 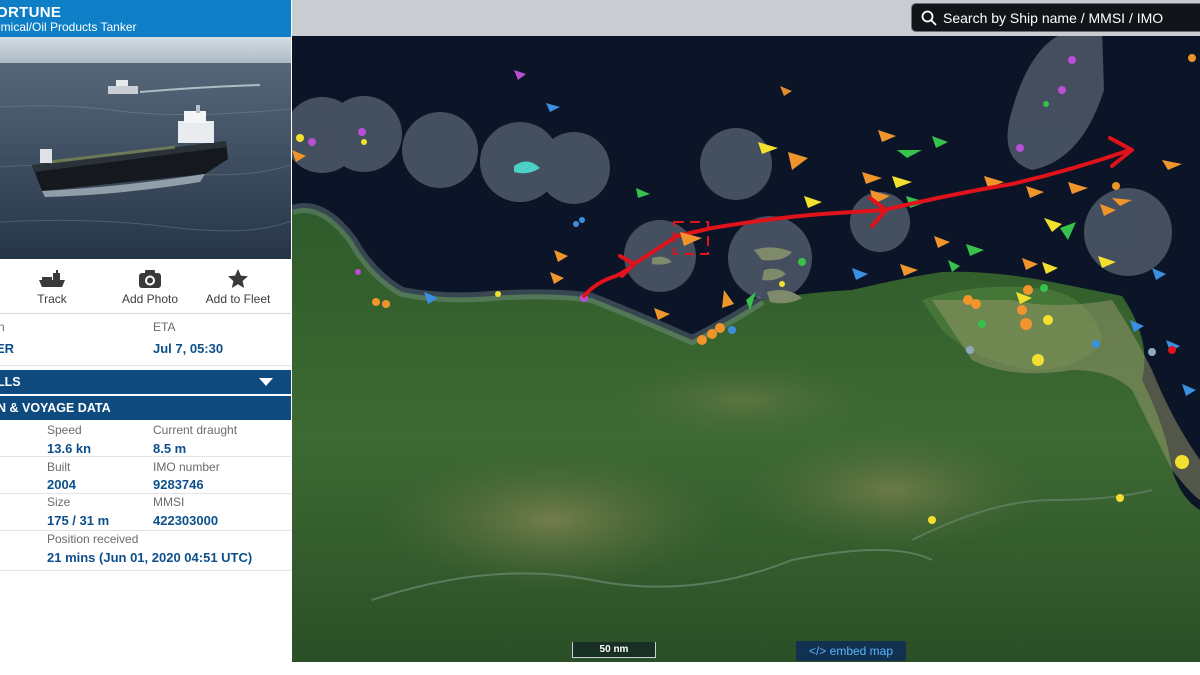 I want to click on track-button: Track, so click(x=52, y=287).